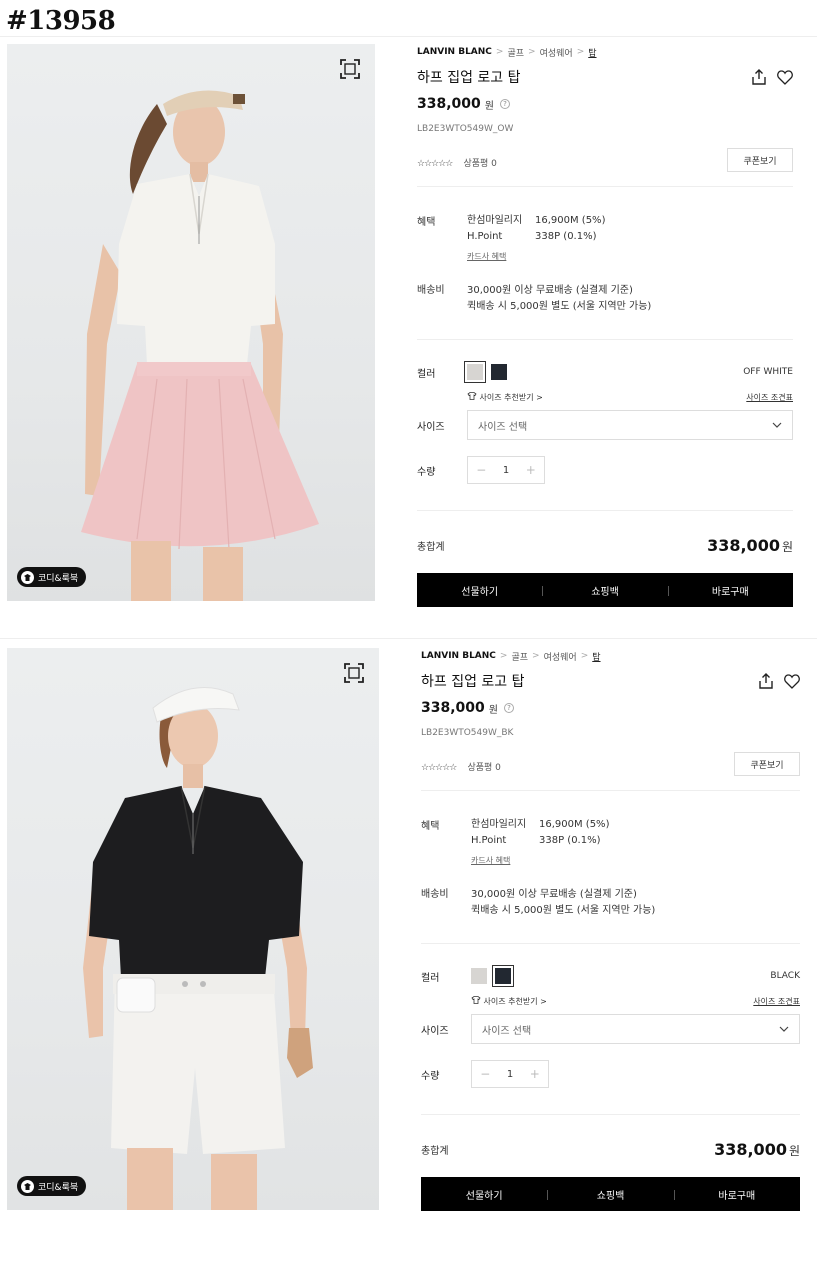 This screenshot has width=817, height=1280. Describe the element at coordinates (476, 1000) in the screenshot. I see `tshirt-icon` at that location.